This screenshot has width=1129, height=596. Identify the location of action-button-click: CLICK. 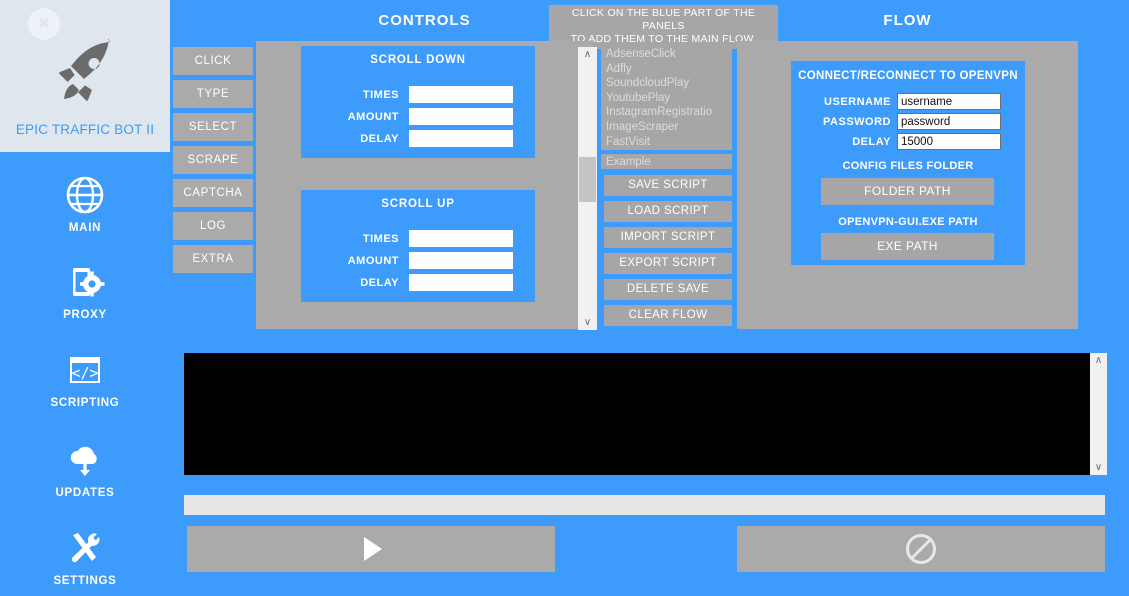
(213, 61).